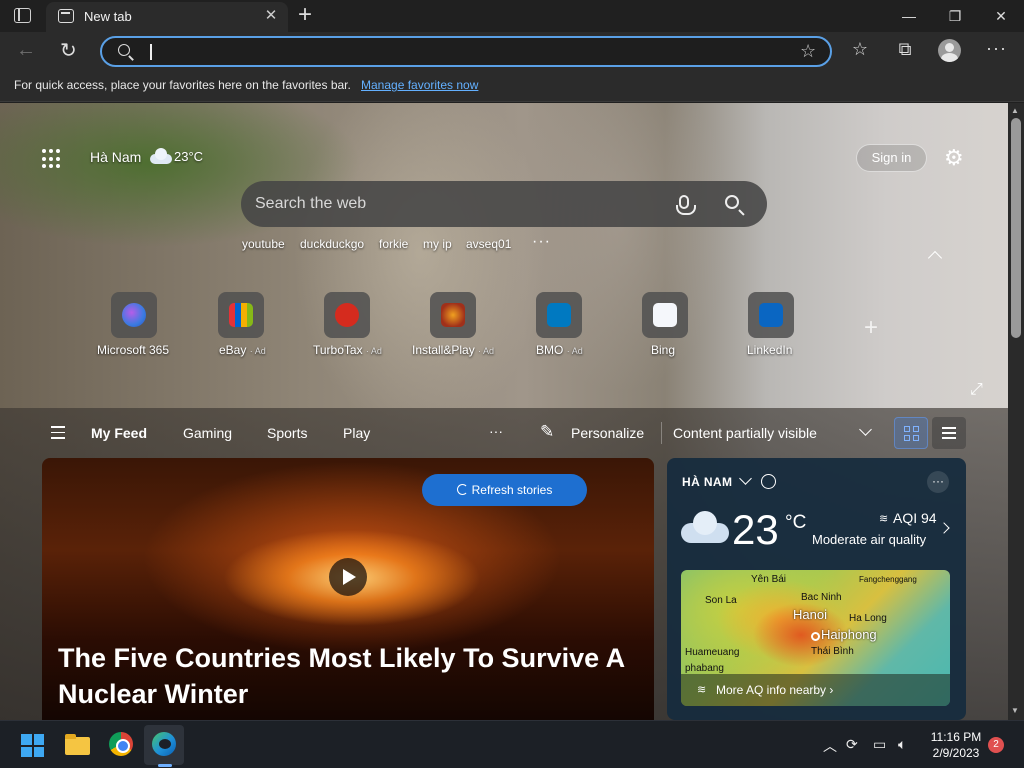 The image size is (1024, 768). Describe the element at coordinates (305, 15) in the screenshot. I see `new-tab-button: +` at that location.